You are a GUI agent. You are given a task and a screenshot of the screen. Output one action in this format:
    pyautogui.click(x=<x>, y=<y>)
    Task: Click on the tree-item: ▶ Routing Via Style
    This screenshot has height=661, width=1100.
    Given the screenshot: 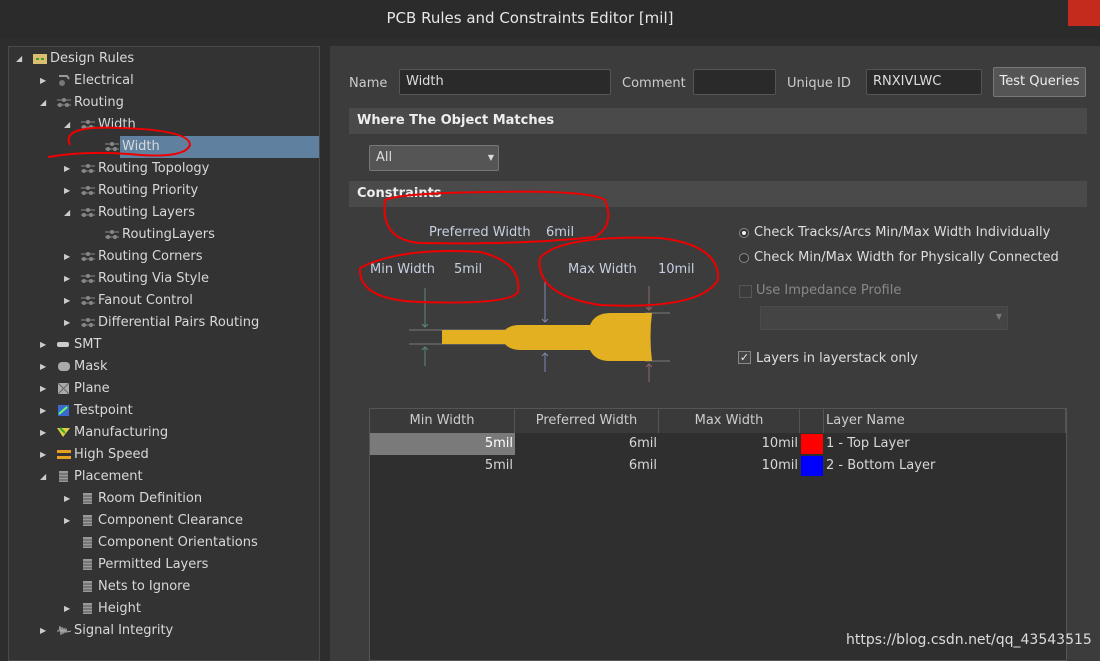 What is the action you would take?
    pyautogui.click(x=160, y=279)
    